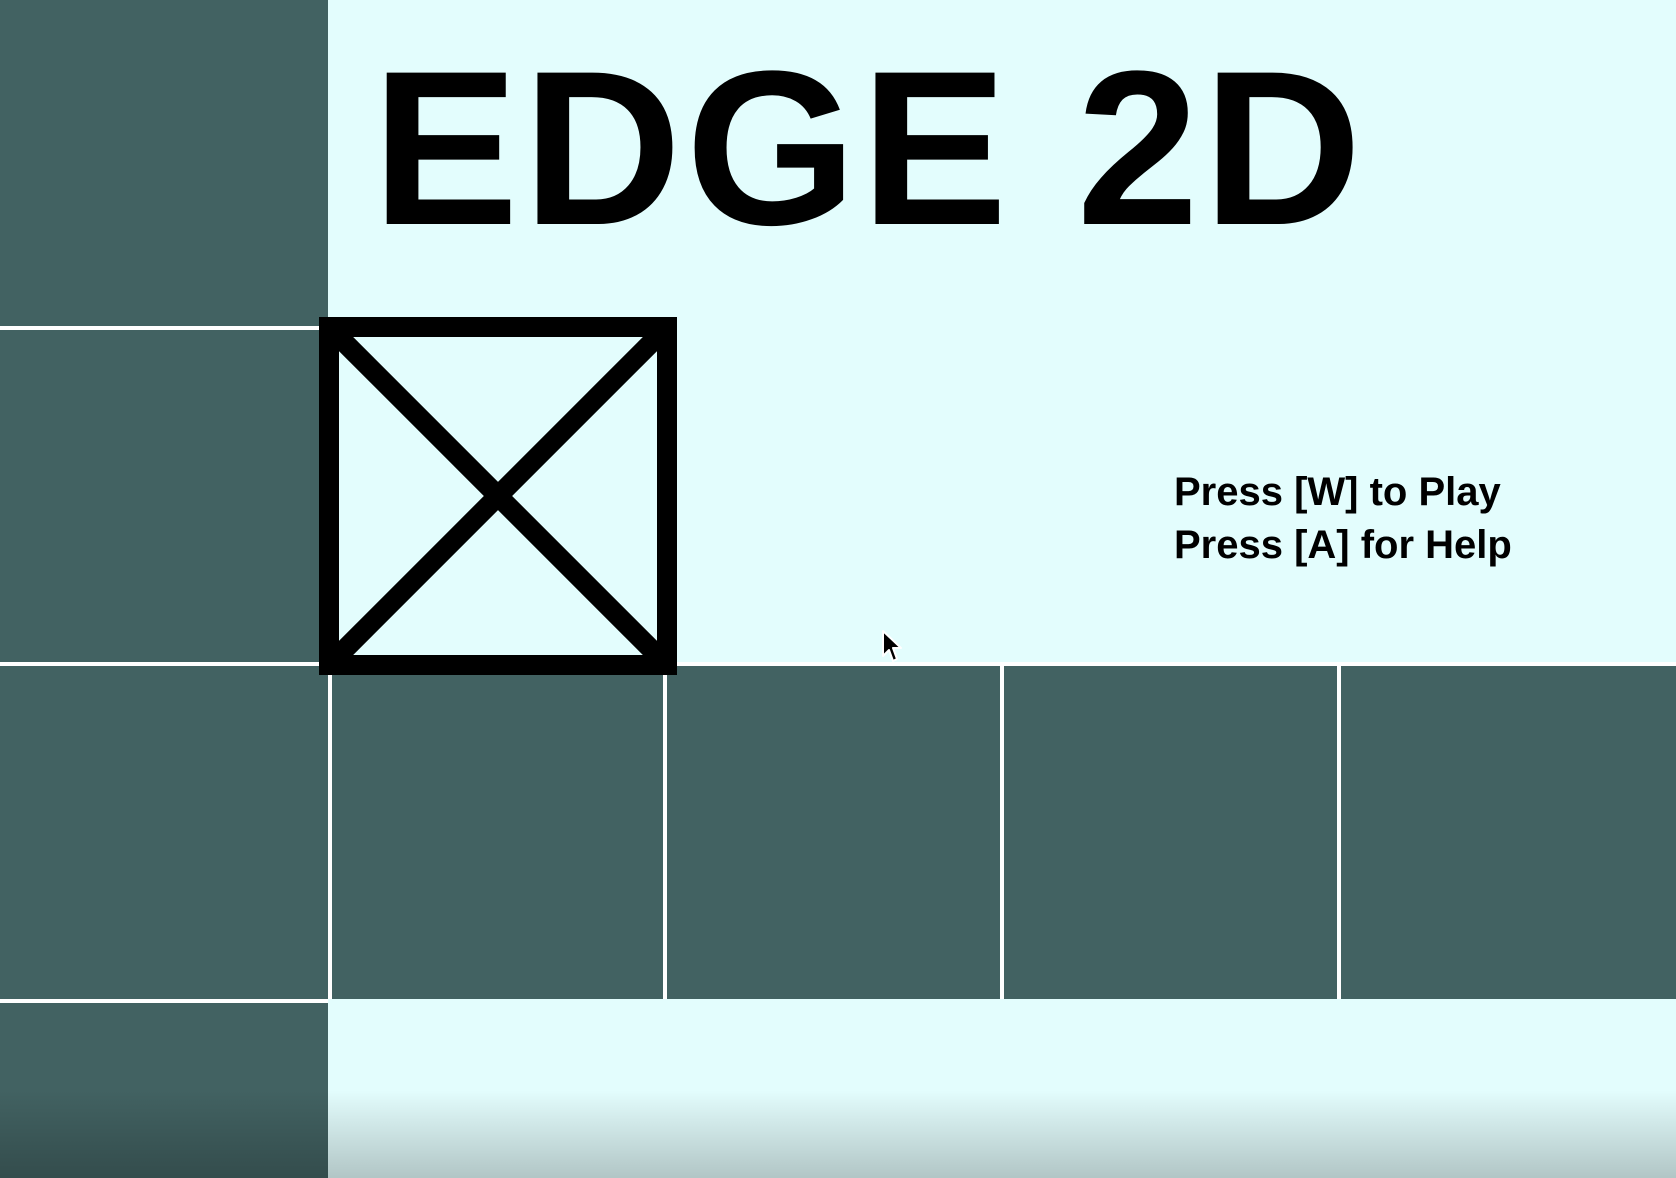 Image resolution: width=1676 pixels, height=1178 pixels. Describe the element at coordinates (1337, 492) in the screenshot. I see `play-prompt: Press [W] to Play` at that location.